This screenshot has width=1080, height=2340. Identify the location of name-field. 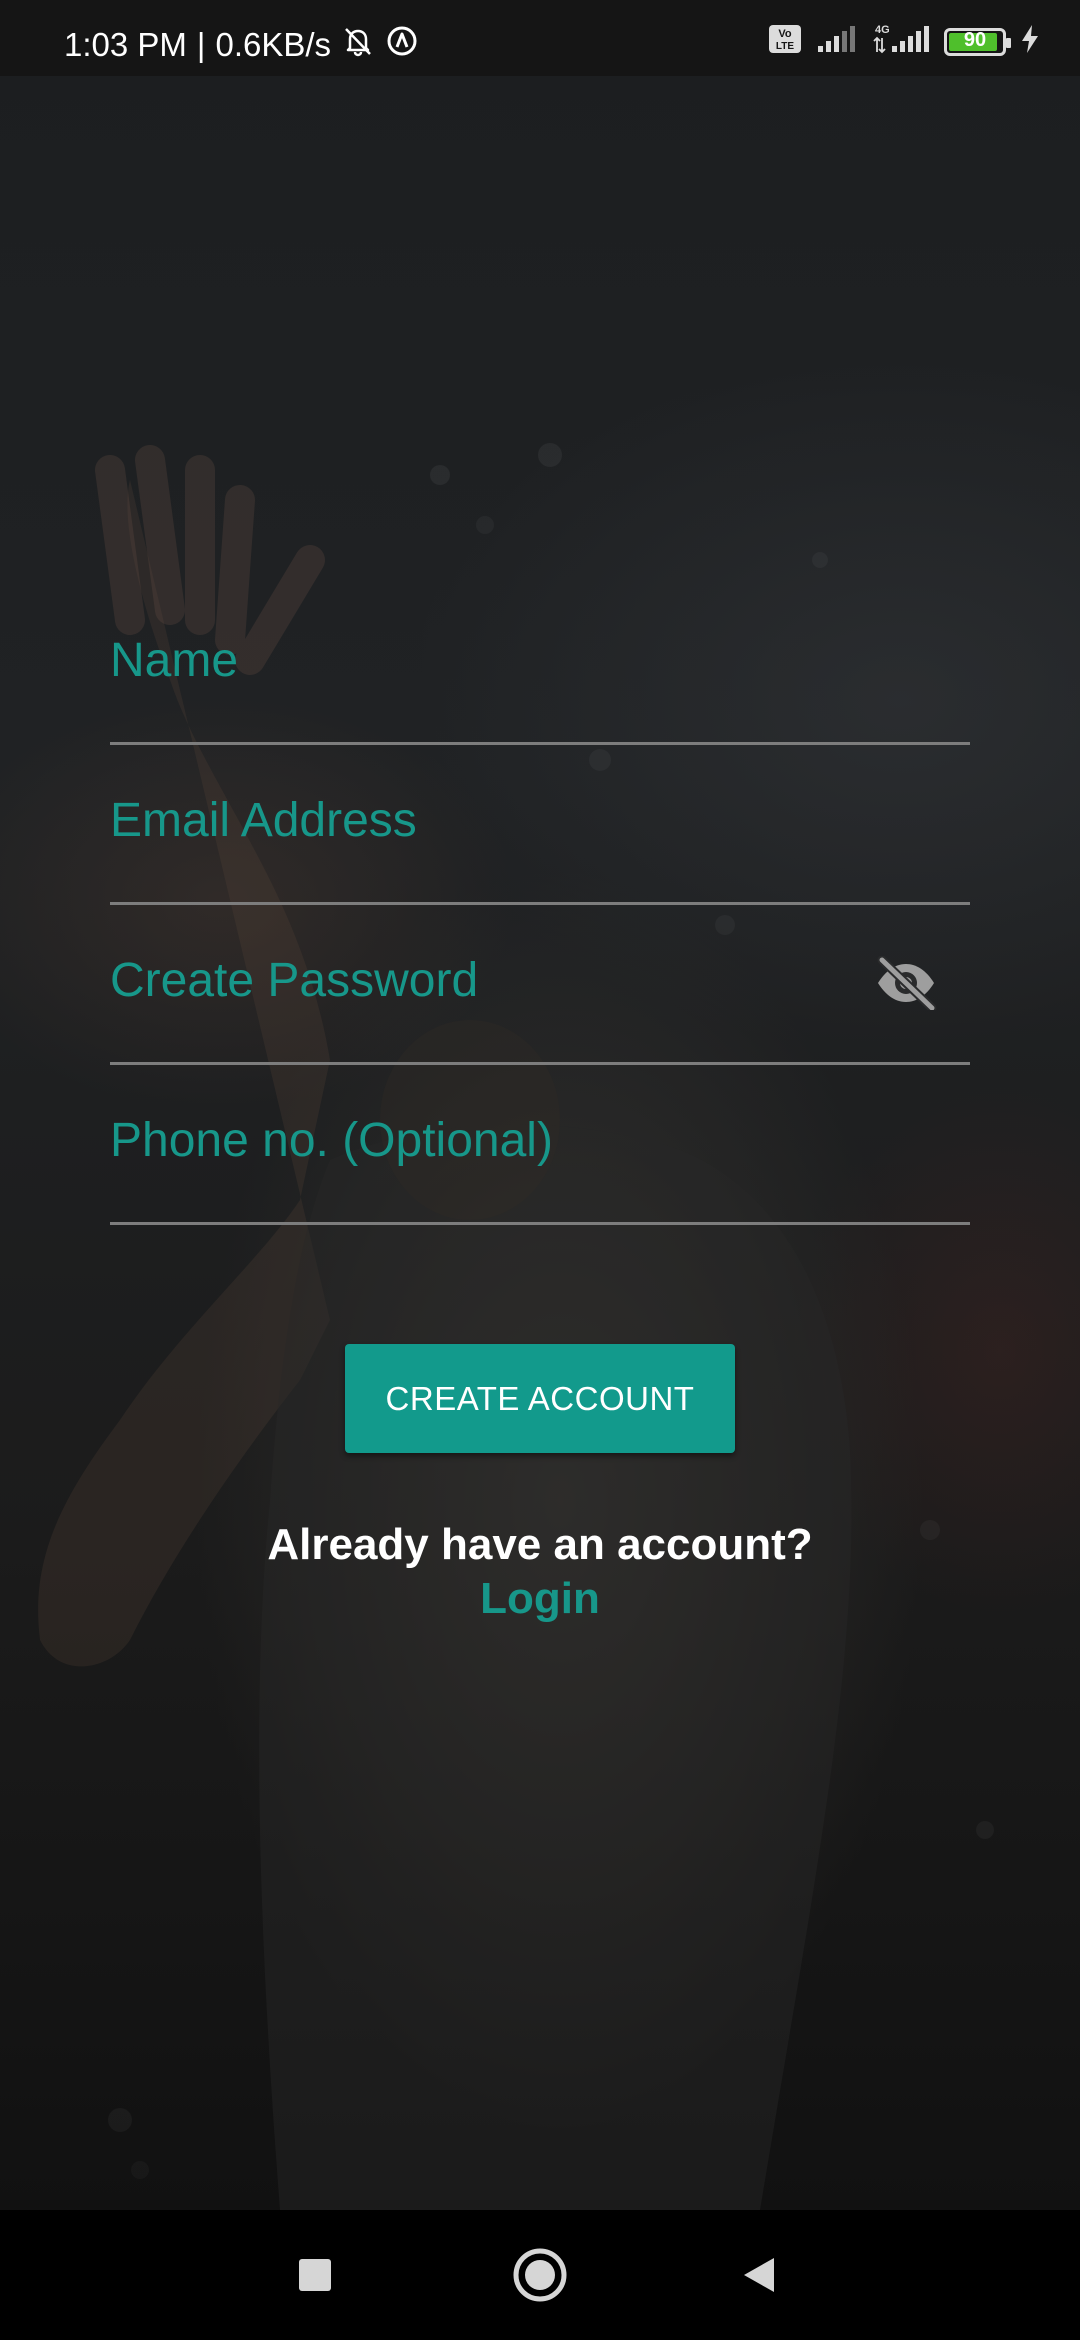
(540, 665).